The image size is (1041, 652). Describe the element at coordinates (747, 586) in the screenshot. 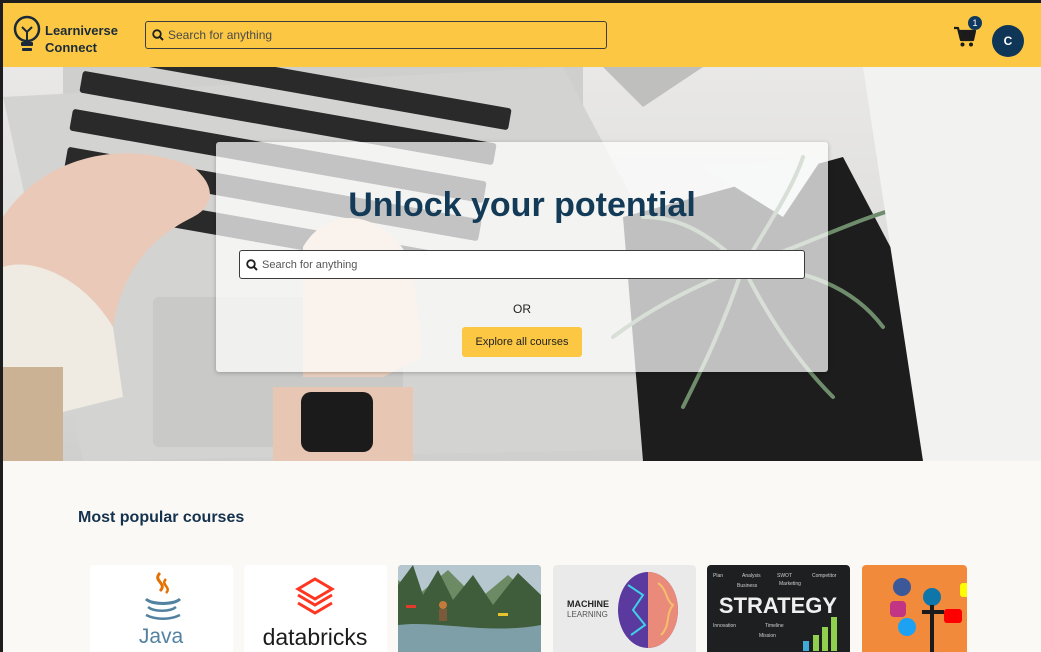

I see `svg-text: Business` at that location.